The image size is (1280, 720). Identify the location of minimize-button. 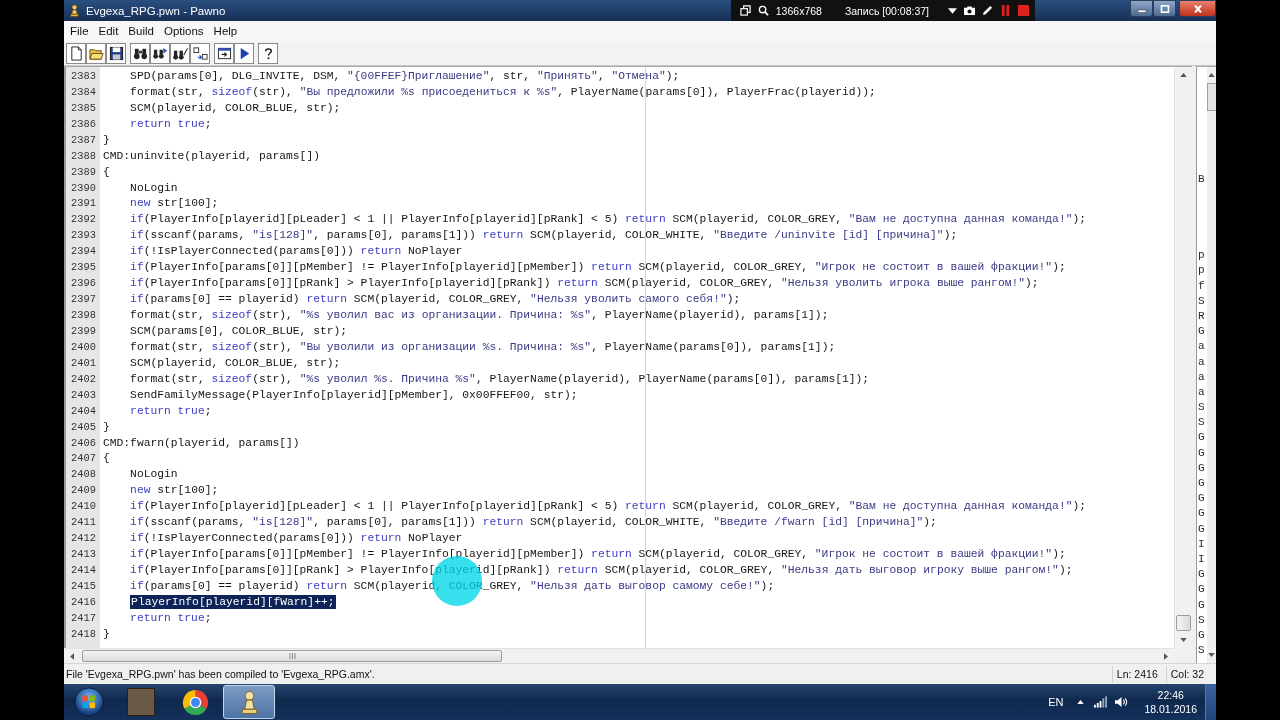
(1141, 8).